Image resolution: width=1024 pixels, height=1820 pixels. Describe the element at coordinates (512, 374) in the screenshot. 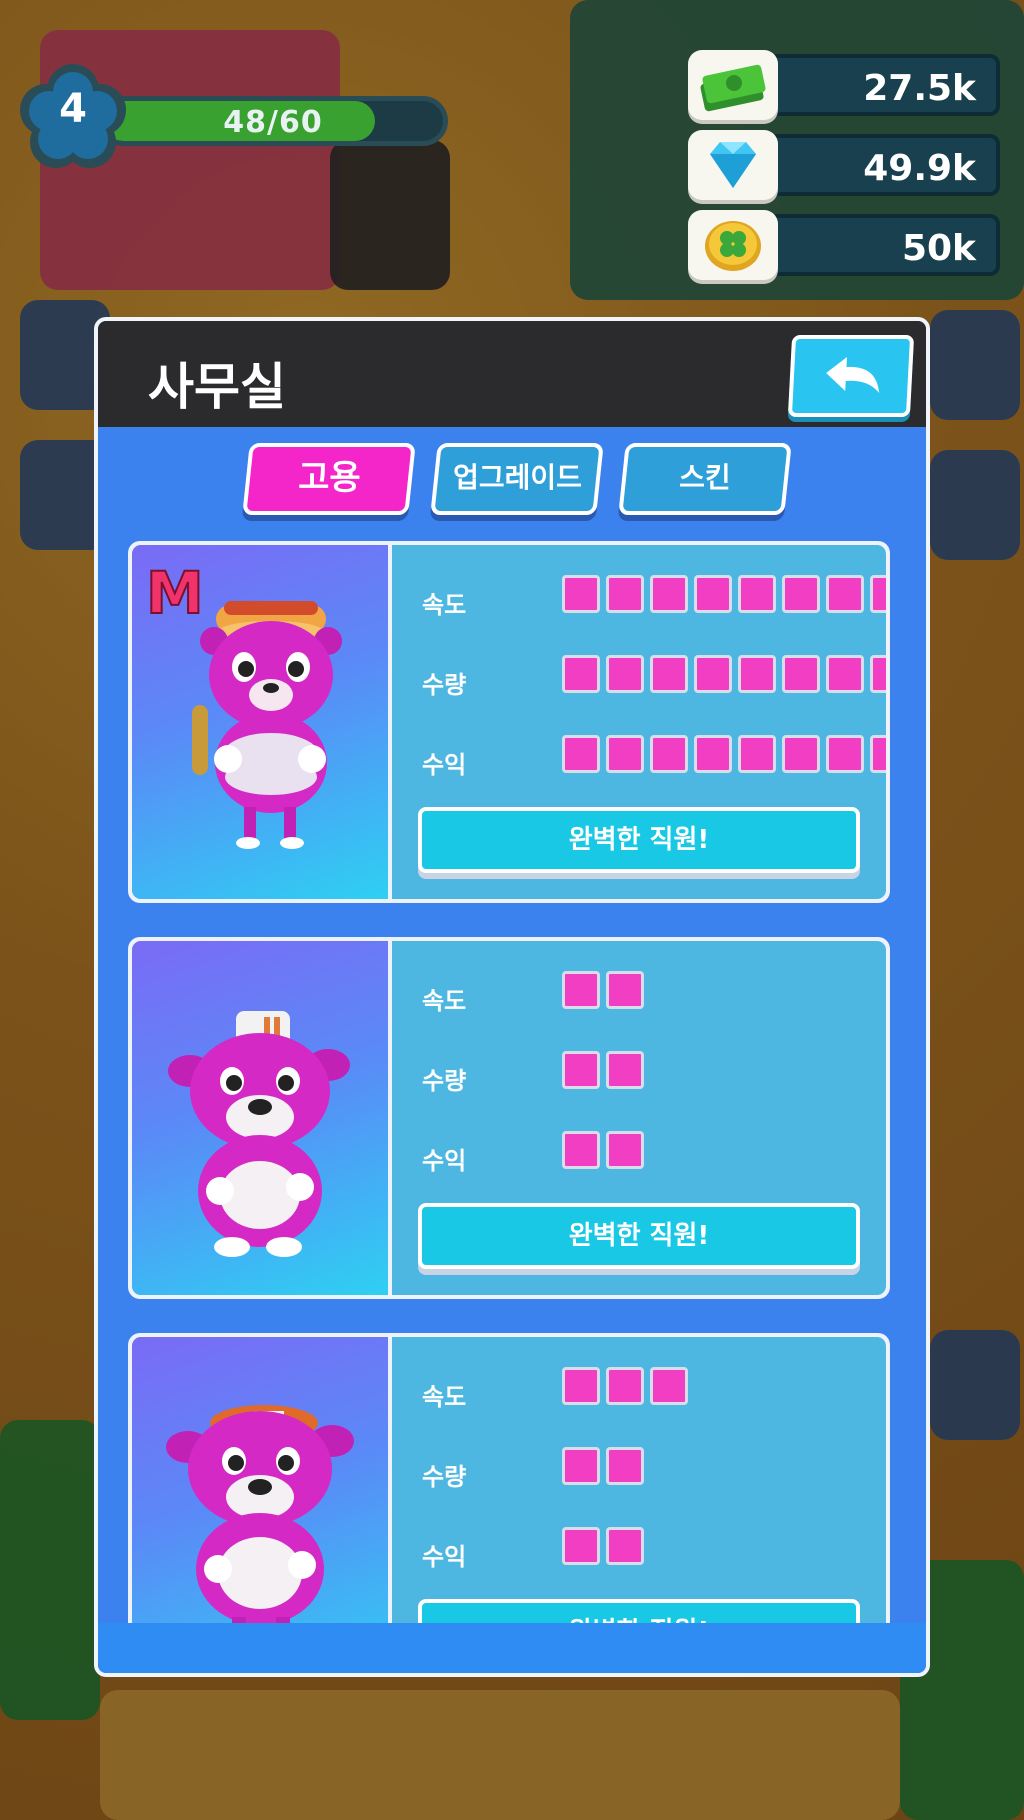

I see `modal-header: 사무실` at that location.